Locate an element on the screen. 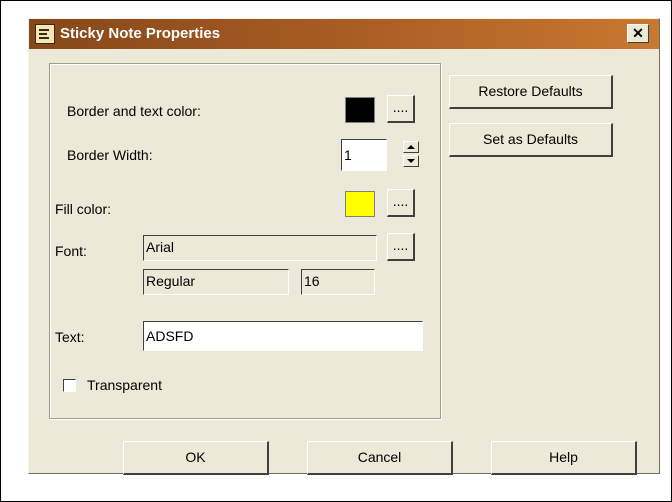  arrow-down-icon is located at coordinates (411, 161).